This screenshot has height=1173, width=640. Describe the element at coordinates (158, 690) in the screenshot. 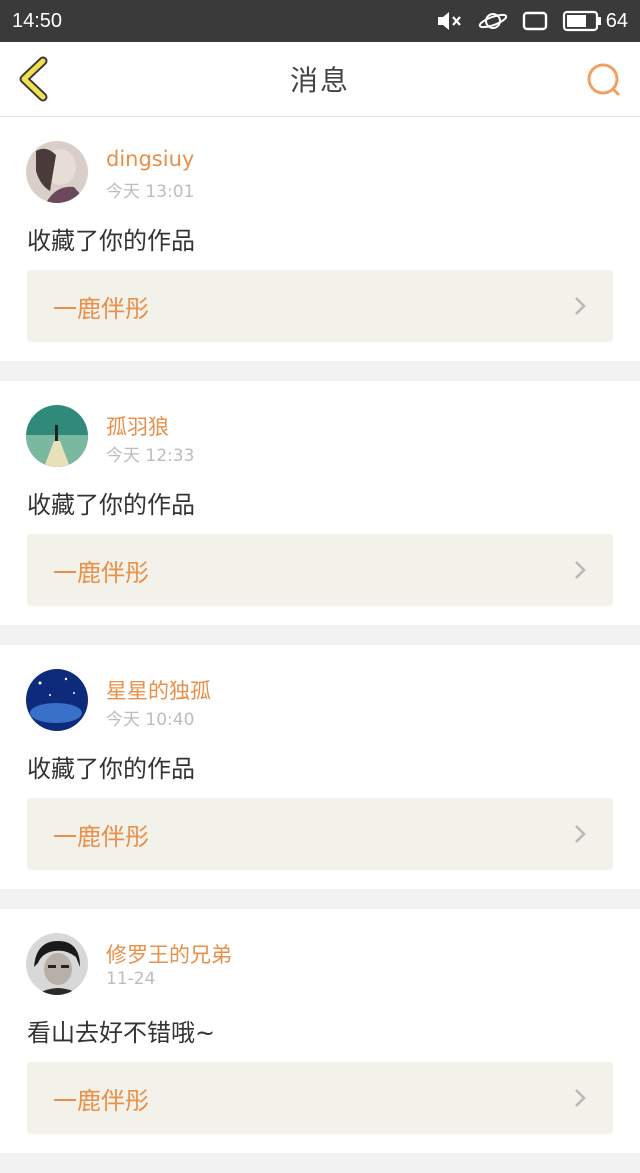

I see `user-name: 星星的独孤` at that location.